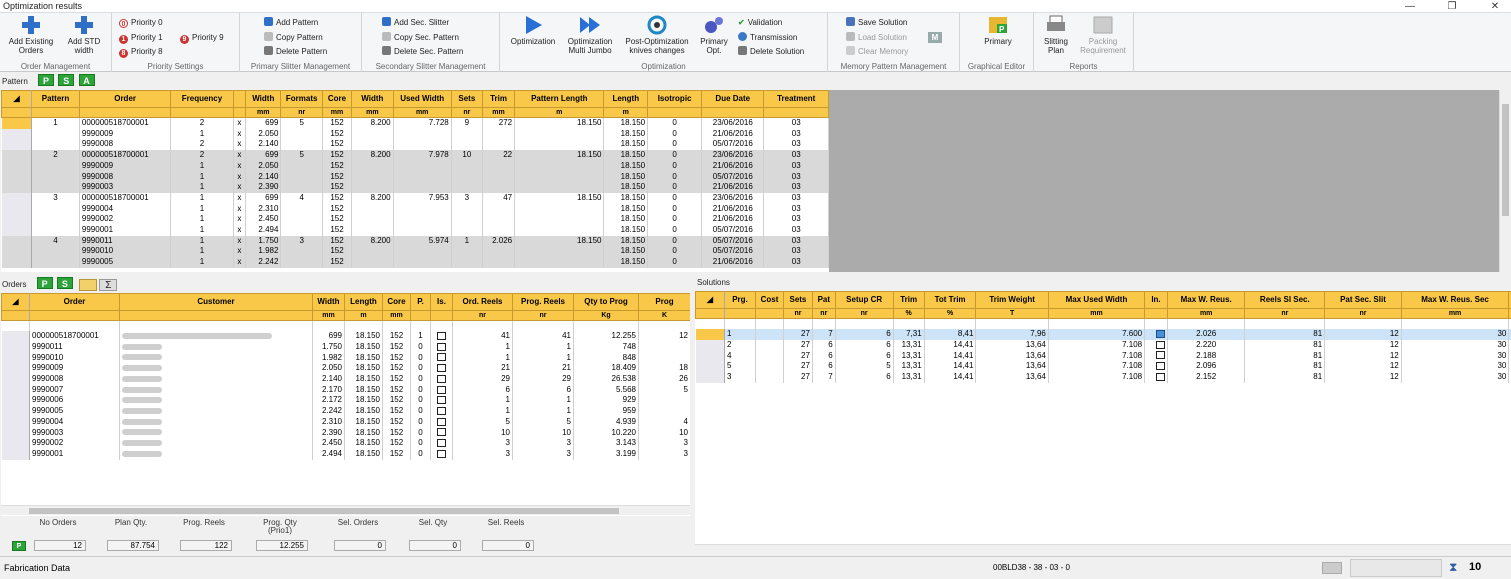 The height and width of the screenshot is (579, 1511). I want to click on column-header: Pat Sec. Slit, so click(1363, 300).